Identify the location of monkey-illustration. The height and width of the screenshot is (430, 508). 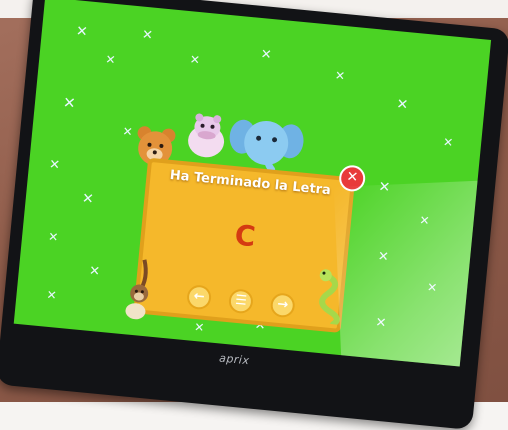
(137, 289).